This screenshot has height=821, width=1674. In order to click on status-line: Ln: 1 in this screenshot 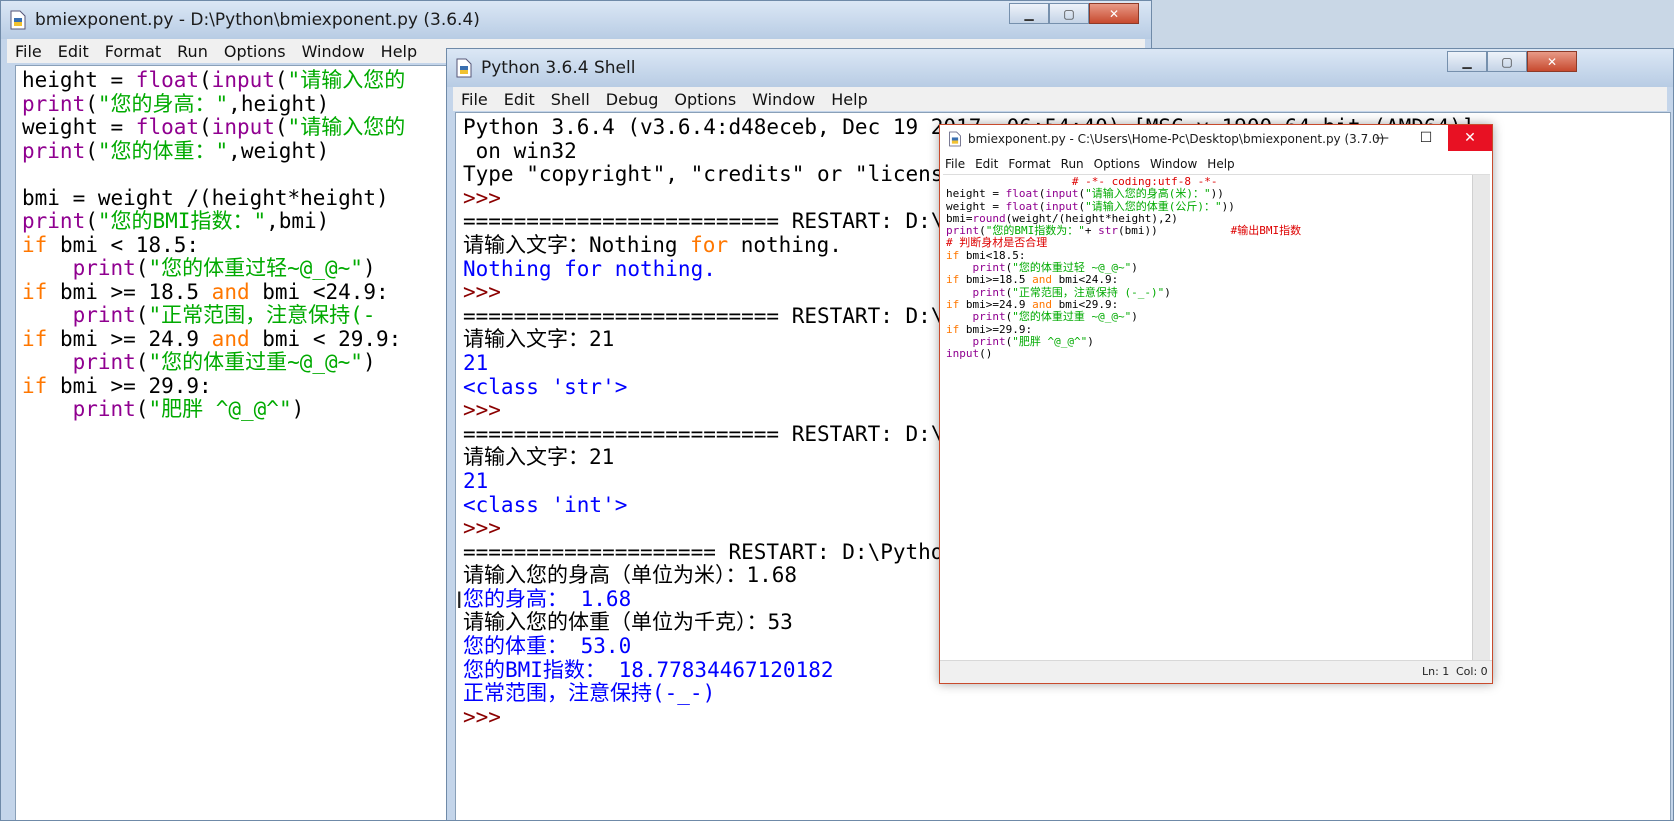, I will do `click(1436, 671)`.